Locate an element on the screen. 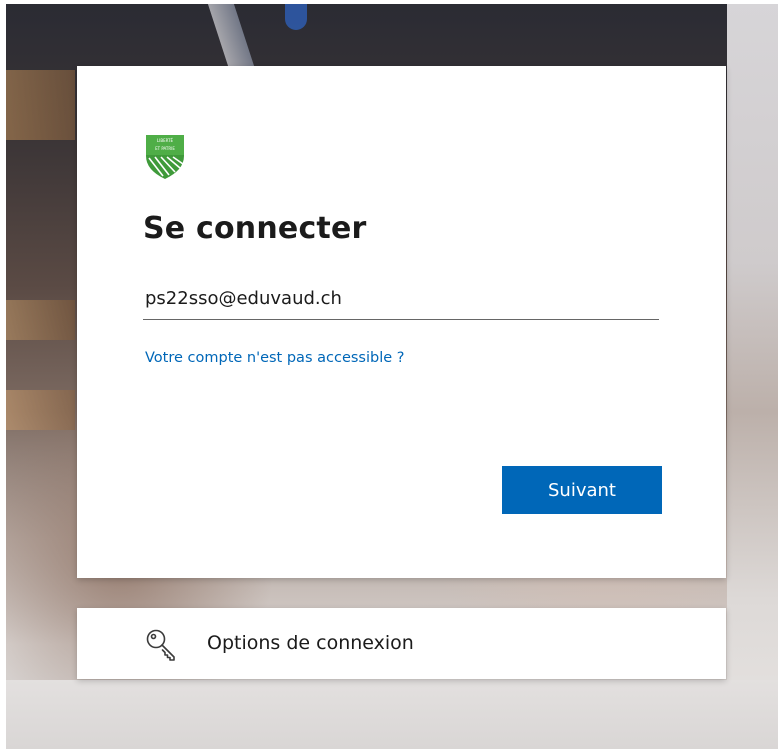 This screenshot has height=749, width=778. logo-motto-line1: LIBERTÉ is located at coordinates (165, 140).